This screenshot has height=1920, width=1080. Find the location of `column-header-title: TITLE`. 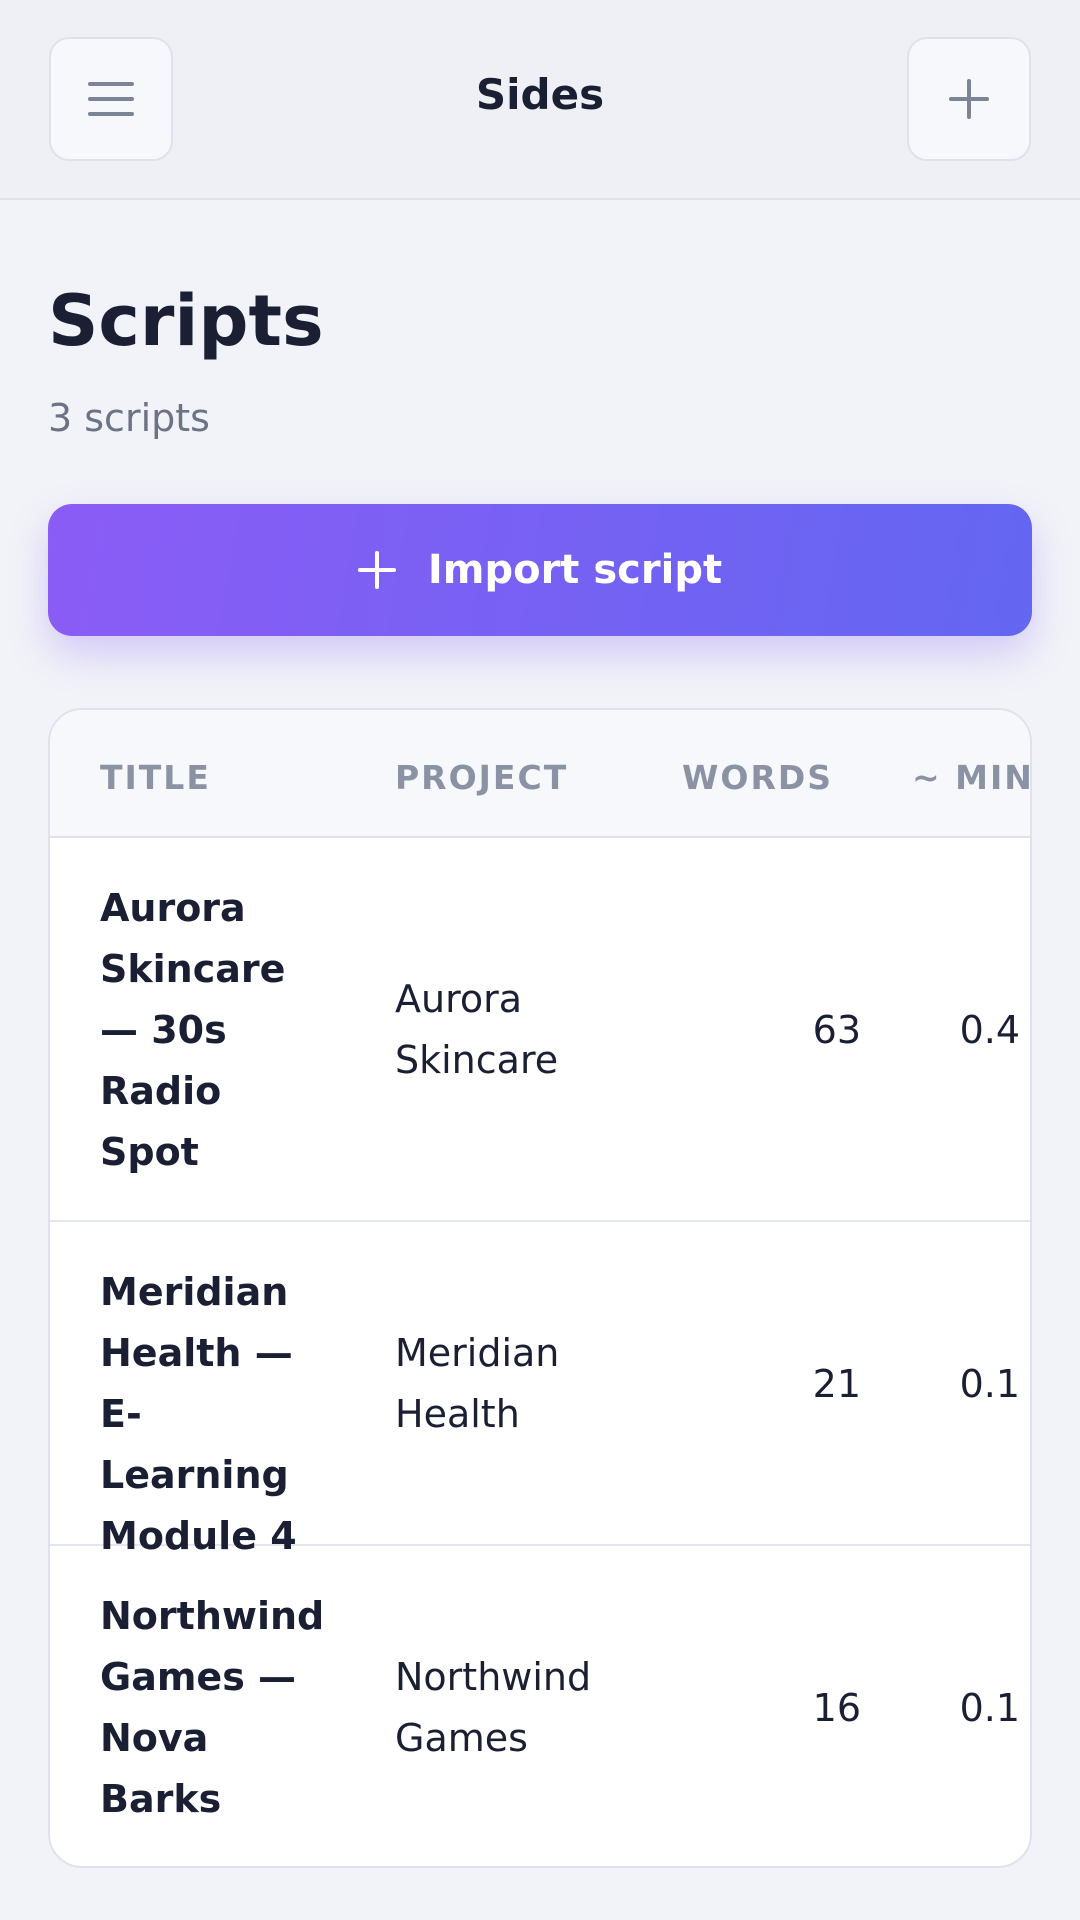

column-header-title: TITLE is located at coordinates (155, 777).